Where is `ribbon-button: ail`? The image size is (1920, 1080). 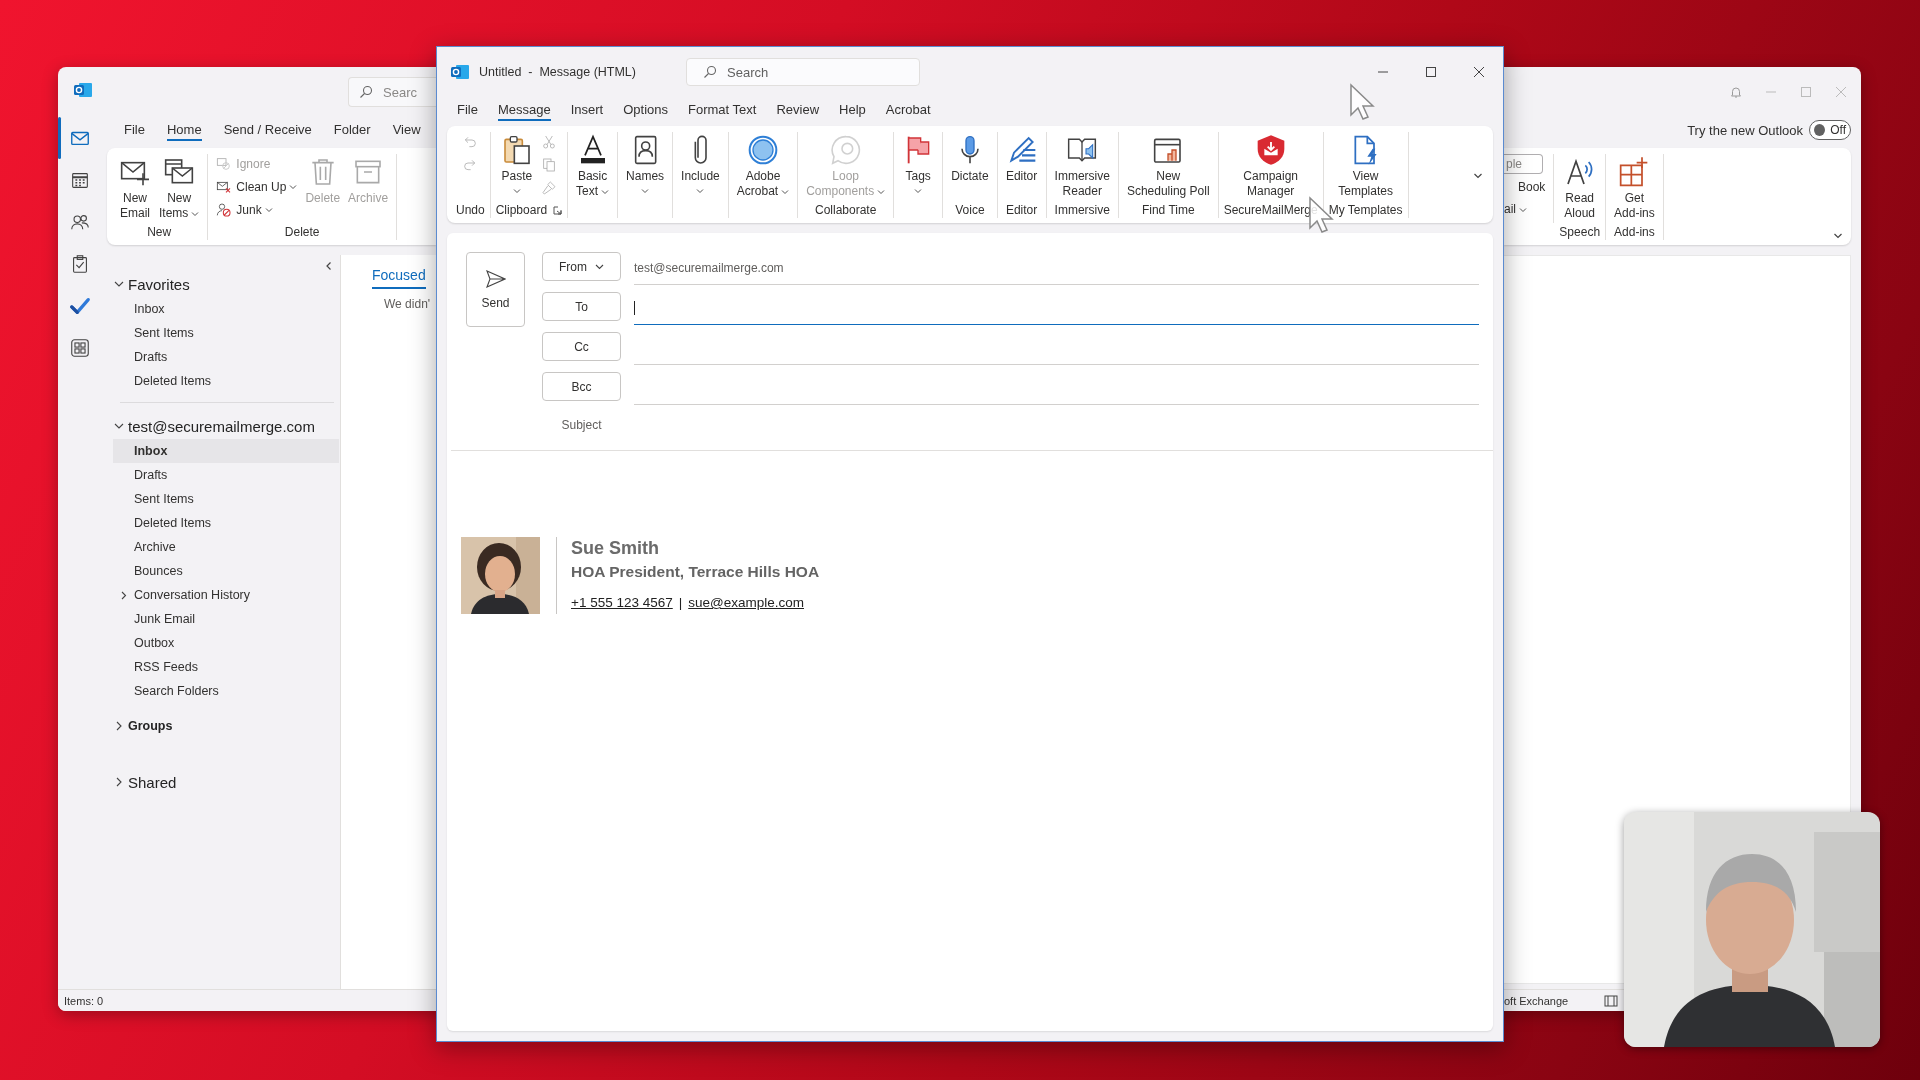
ribbon-button: ail is located at coordinates (1525, 209).